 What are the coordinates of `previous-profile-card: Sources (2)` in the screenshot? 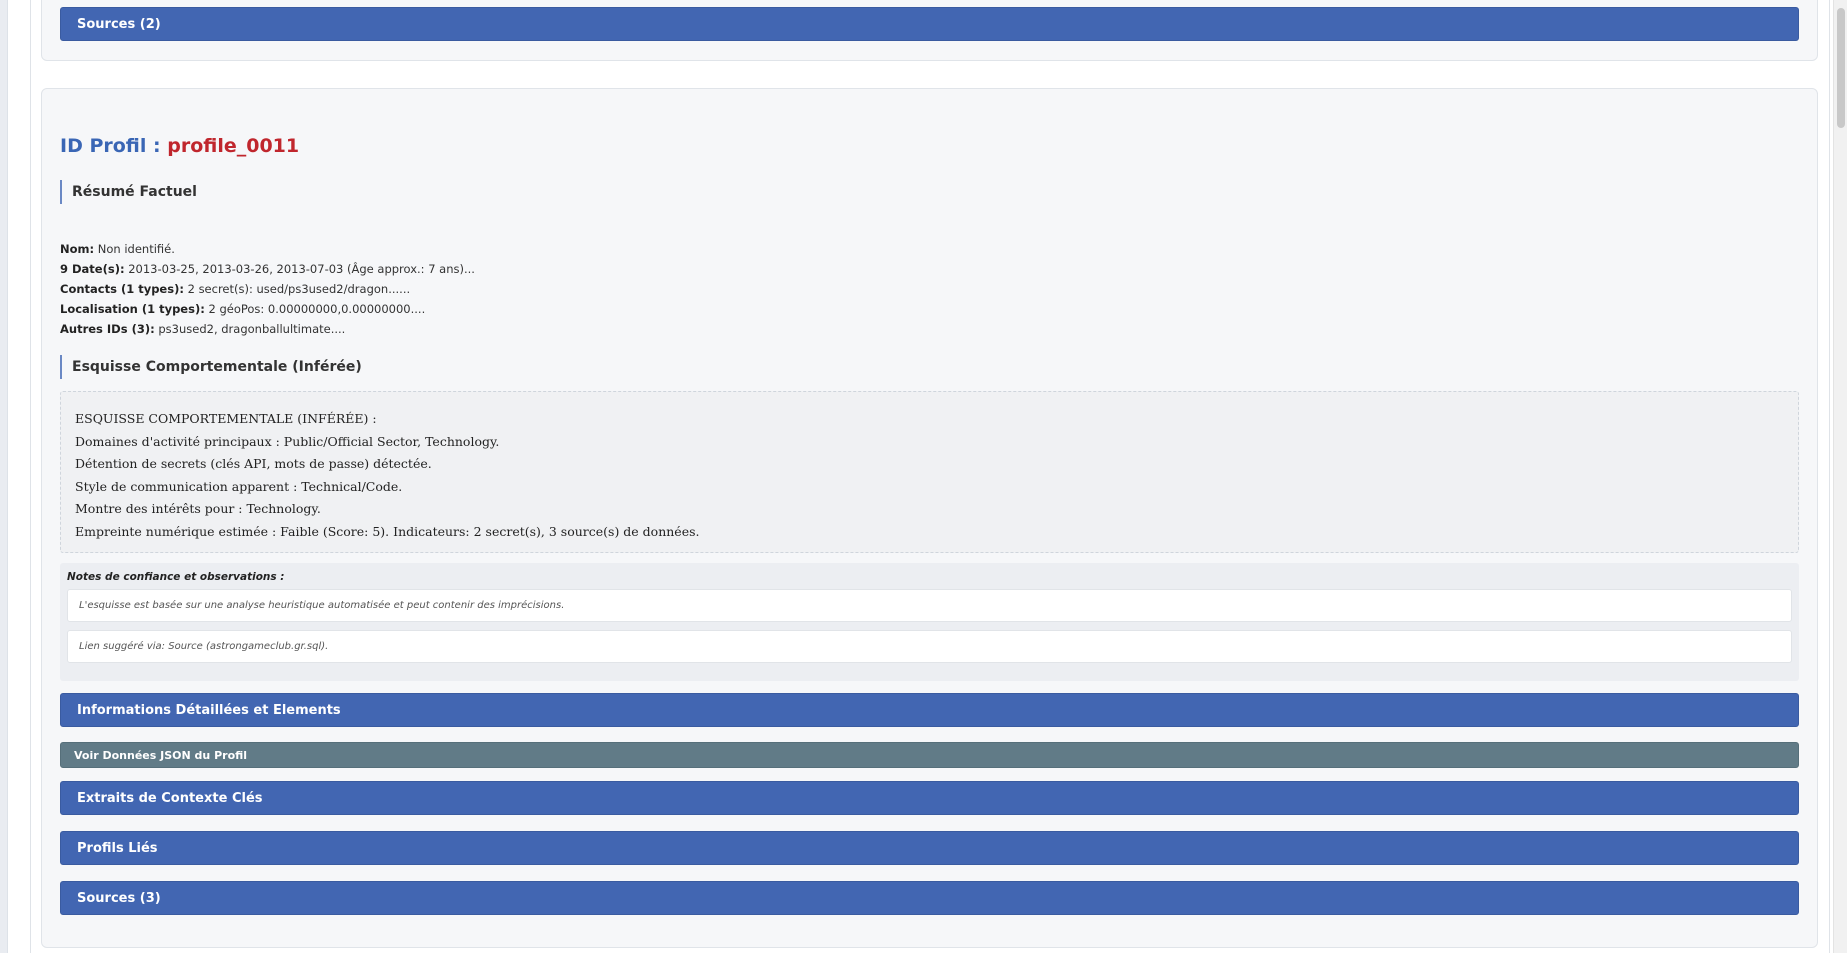 It's located at (929, 30).